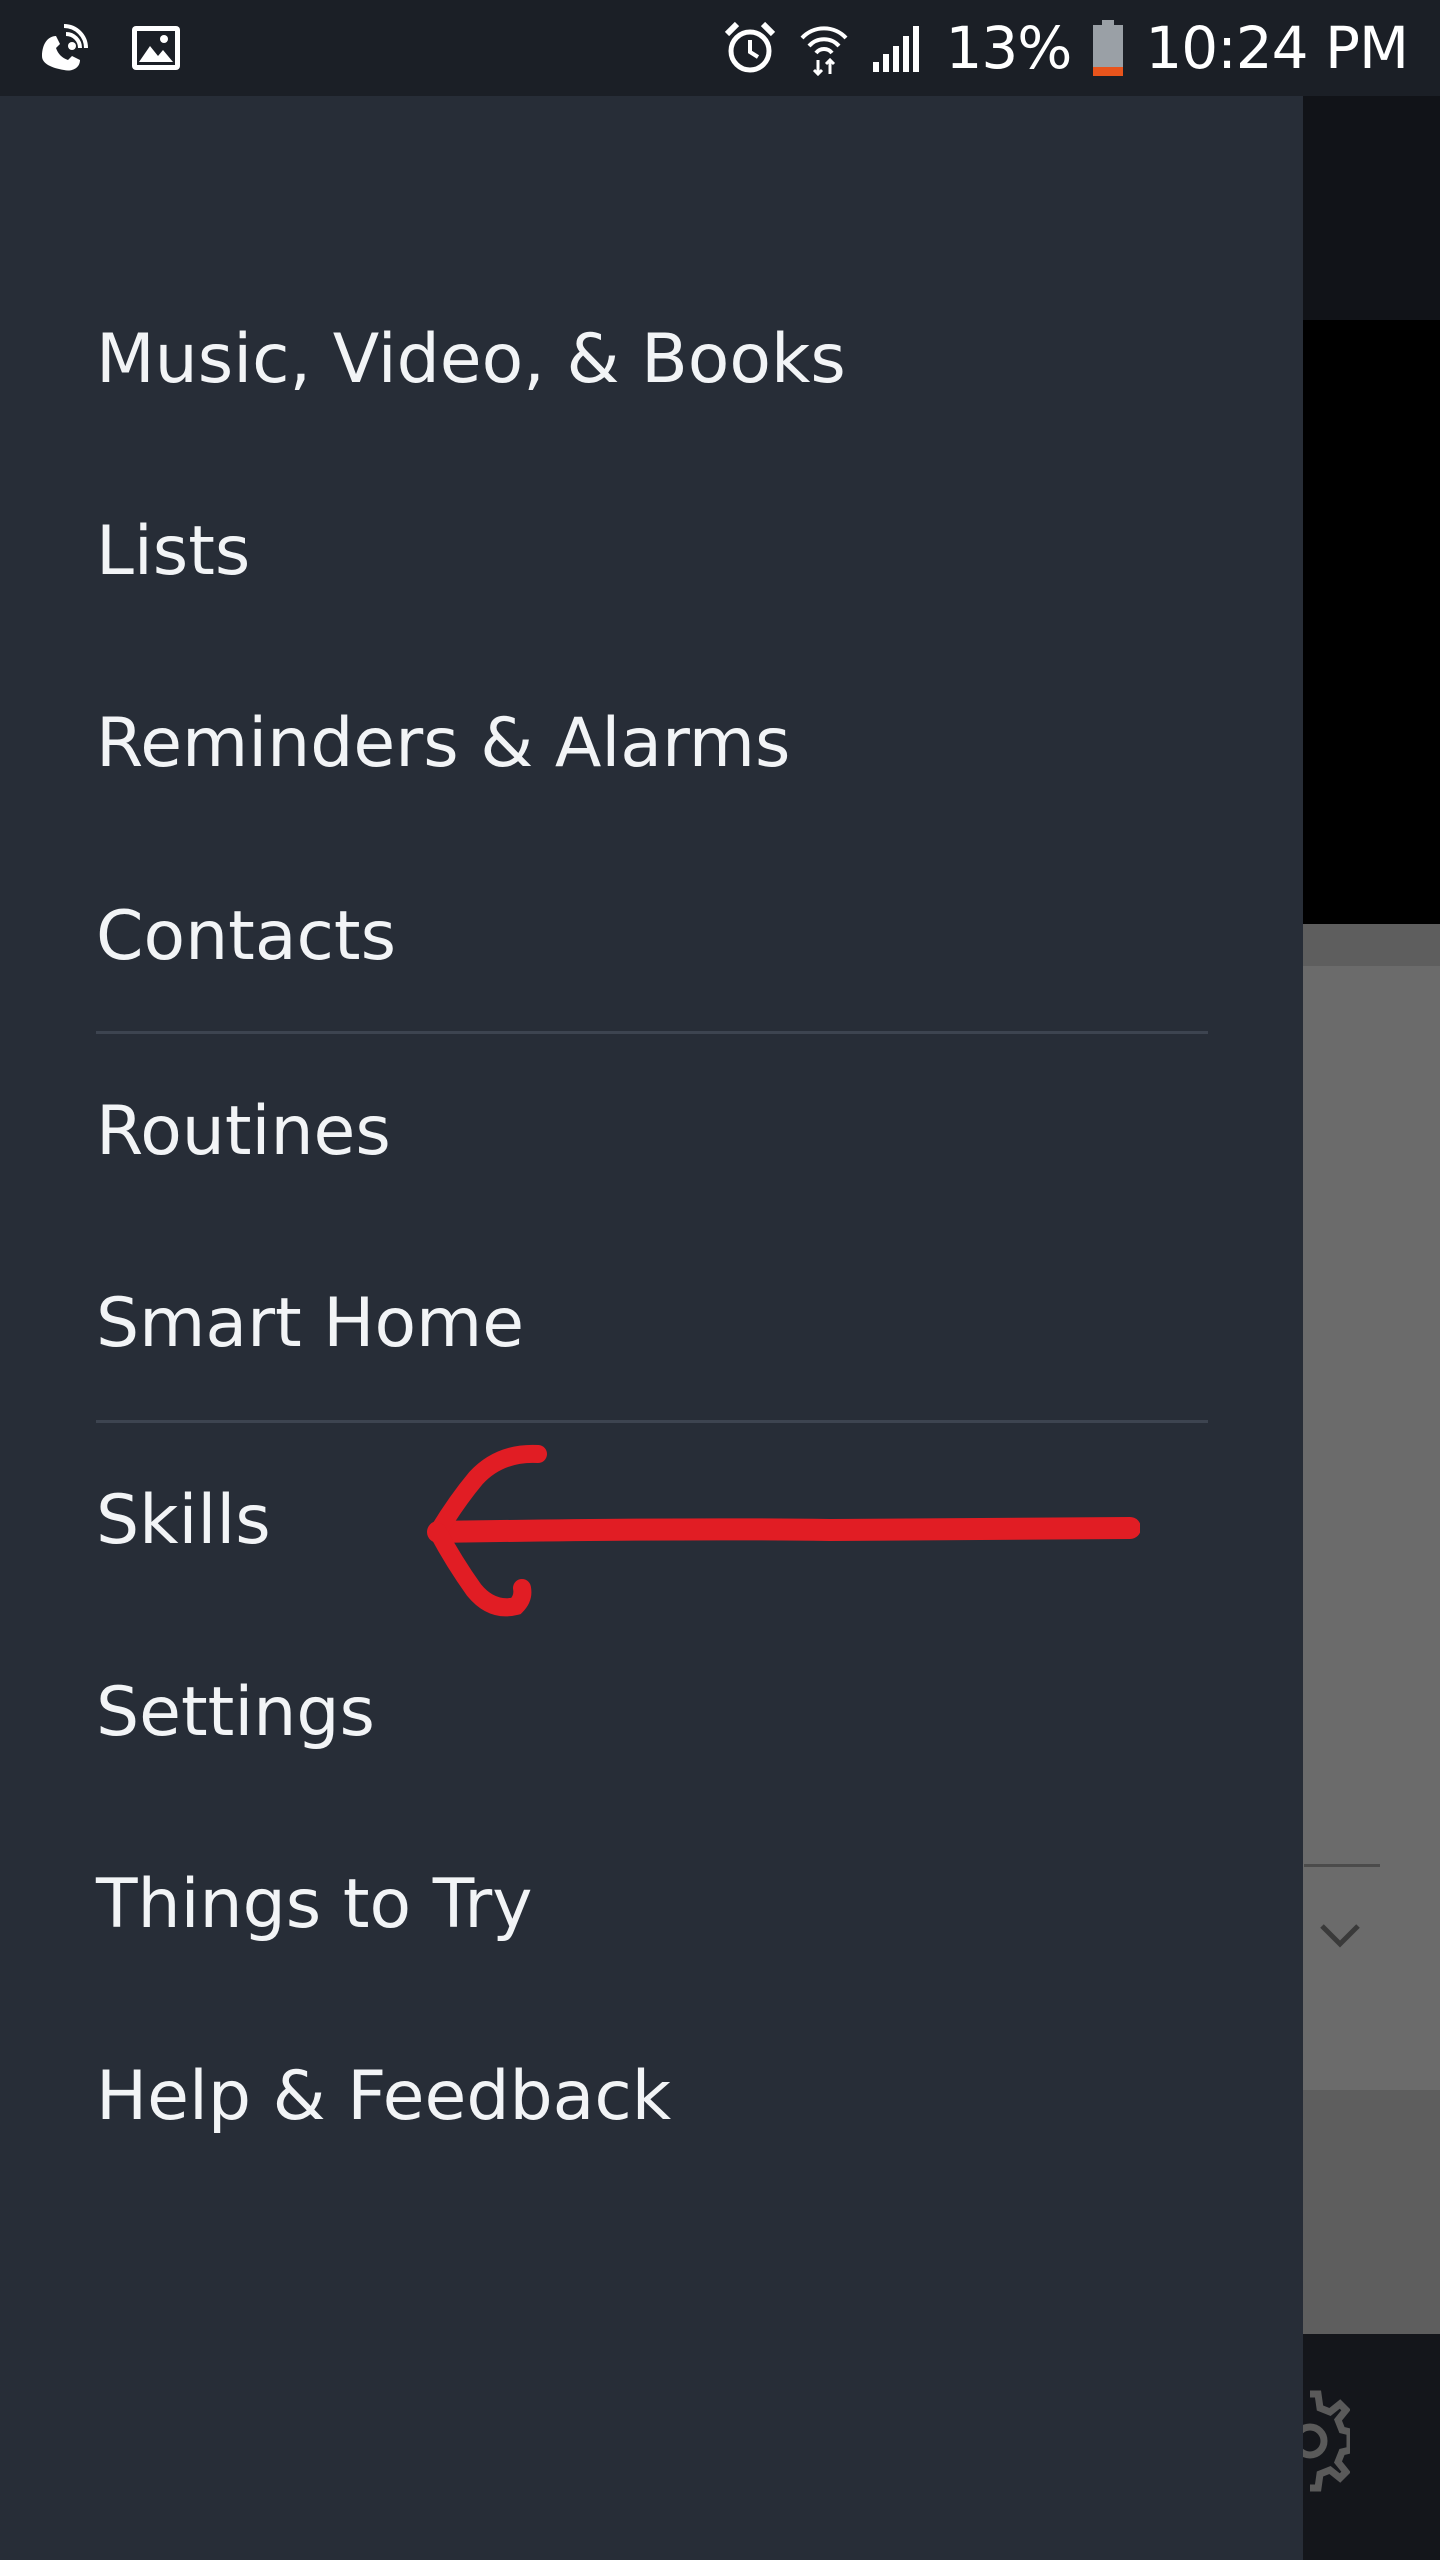 The height and width of the screenshot is (2560, 1440). What do you see at coordinates (62, 48) in the screenshot?
I see `wifi-calling-icon` at bounding box center [62, 48].